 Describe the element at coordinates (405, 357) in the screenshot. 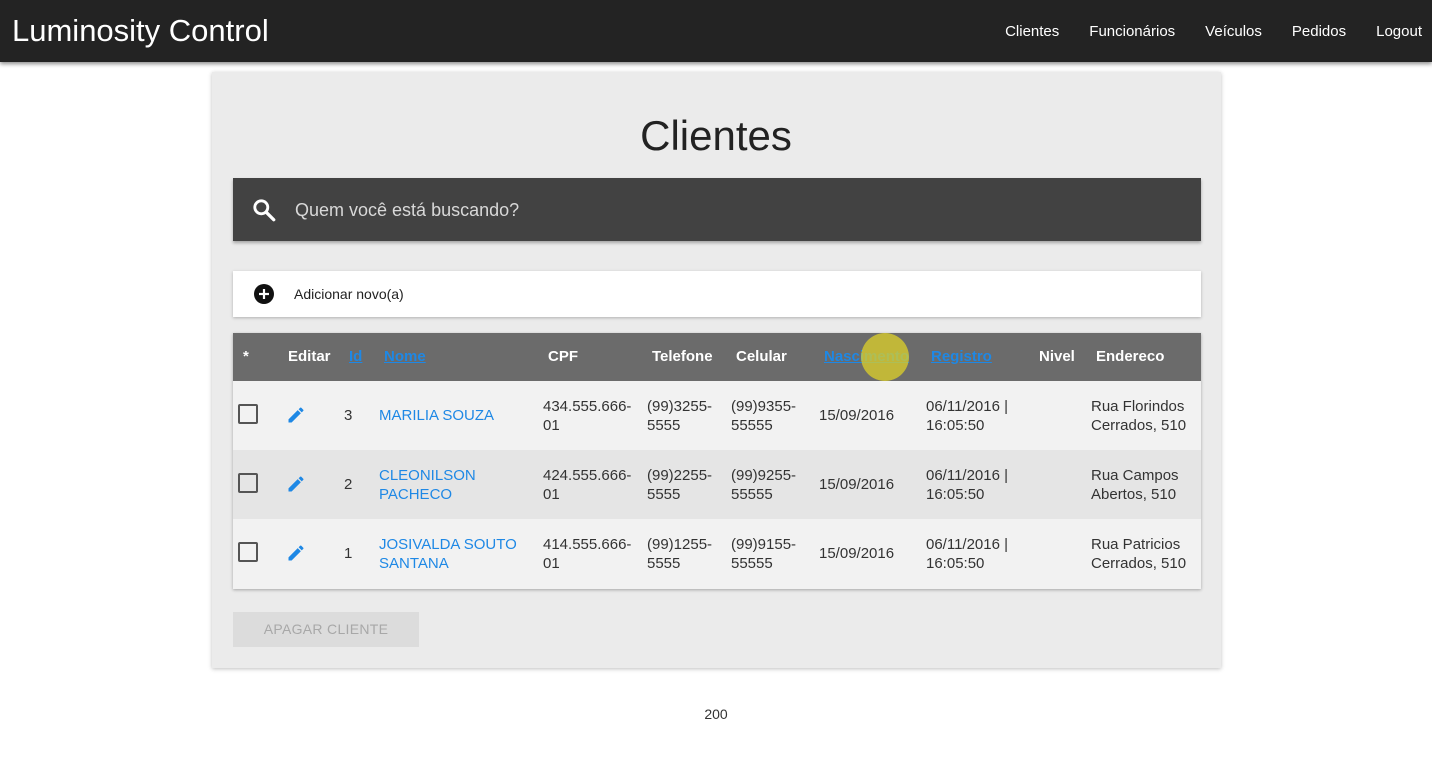

I see `column-header-nome: Nome` at that location.